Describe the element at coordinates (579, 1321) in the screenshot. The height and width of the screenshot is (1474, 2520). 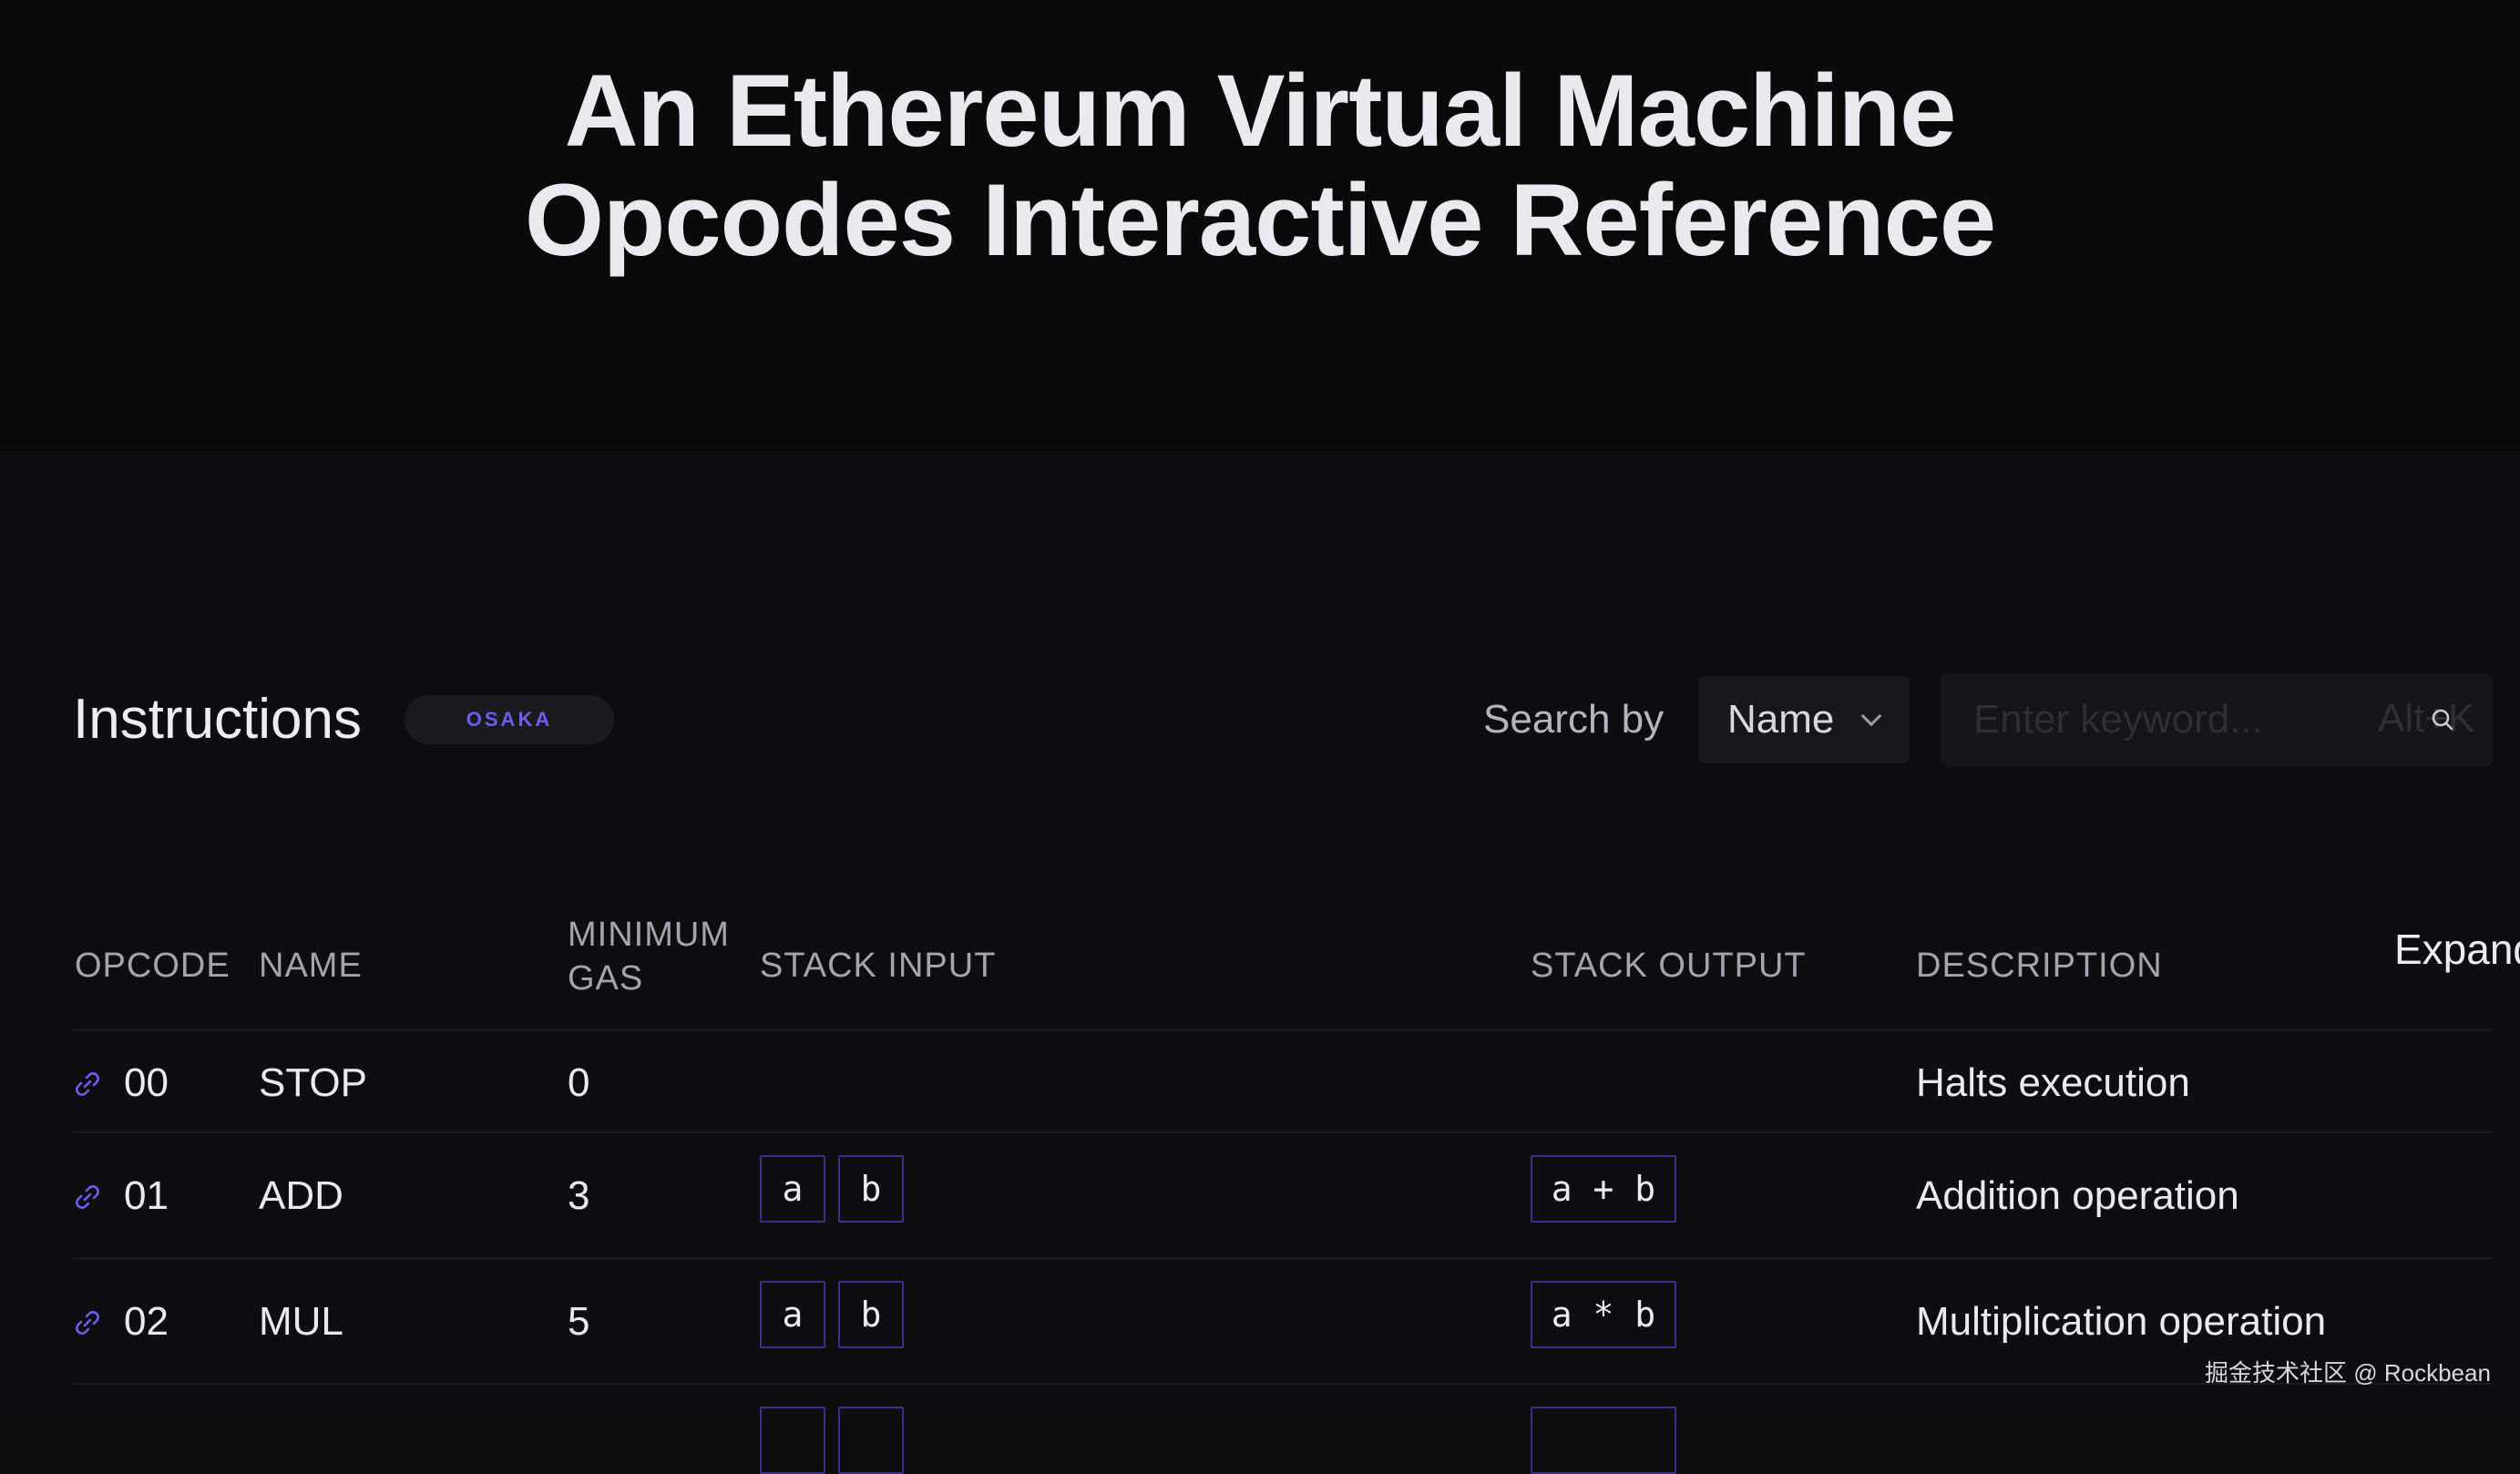
I see `min-gas-value: 5` at that location.